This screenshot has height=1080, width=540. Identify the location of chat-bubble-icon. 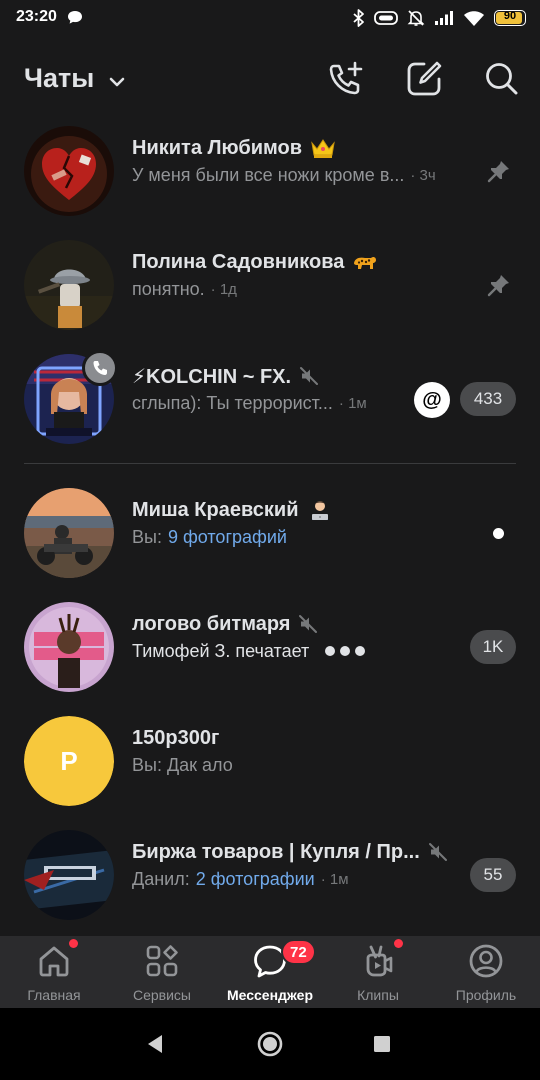
(75, 17).